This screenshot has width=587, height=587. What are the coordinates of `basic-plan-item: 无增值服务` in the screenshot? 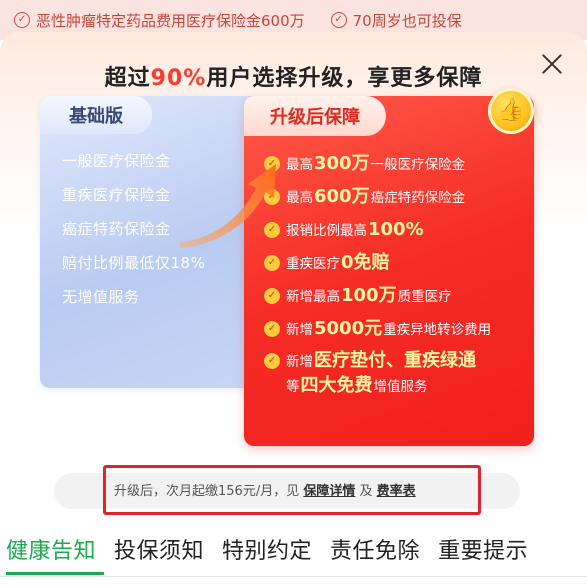 It's located at (101, 297).